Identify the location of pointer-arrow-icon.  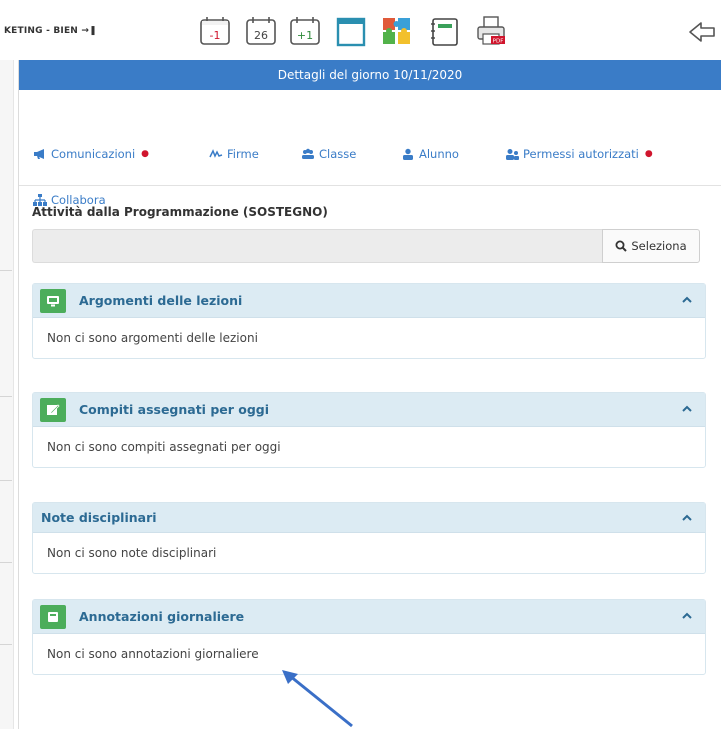
(317, 699).